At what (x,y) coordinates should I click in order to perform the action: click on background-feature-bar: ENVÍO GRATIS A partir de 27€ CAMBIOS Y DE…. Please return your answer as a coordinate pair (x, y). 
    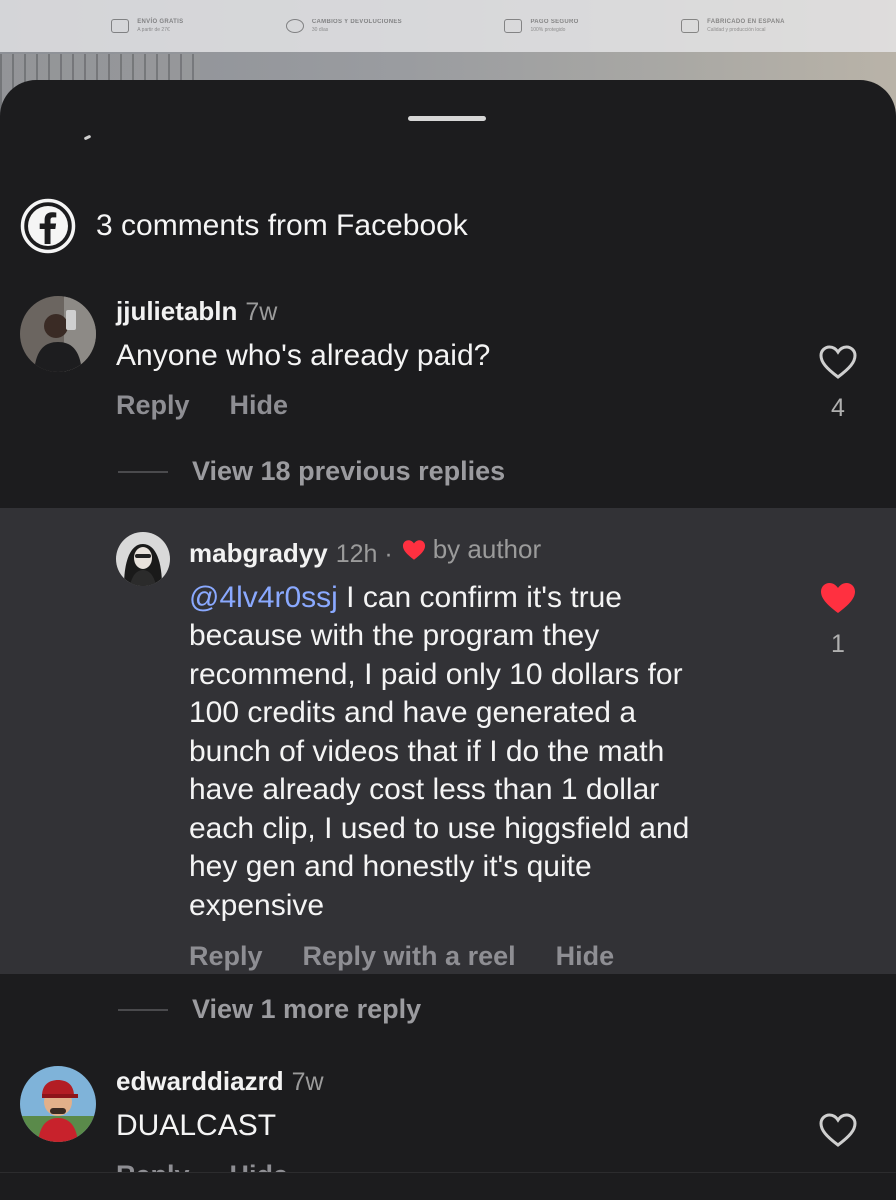
    Looking at the image, I should click on (448, 26).